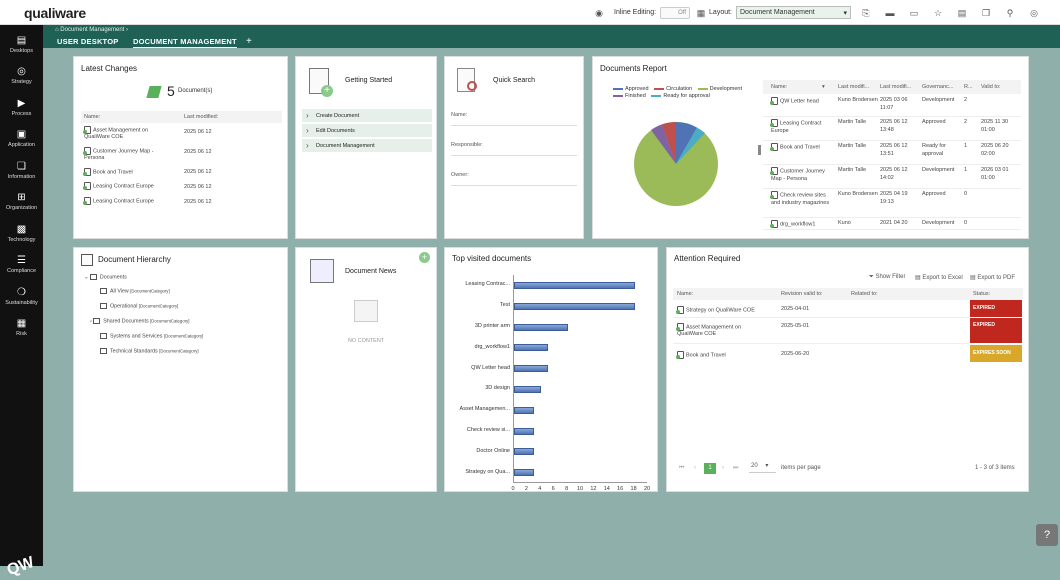  What do you see at coordinates (87, 41) in the screenshot?
I see `tab-user-desktop: USER DESKTOP` at bounding box center [87, 41].